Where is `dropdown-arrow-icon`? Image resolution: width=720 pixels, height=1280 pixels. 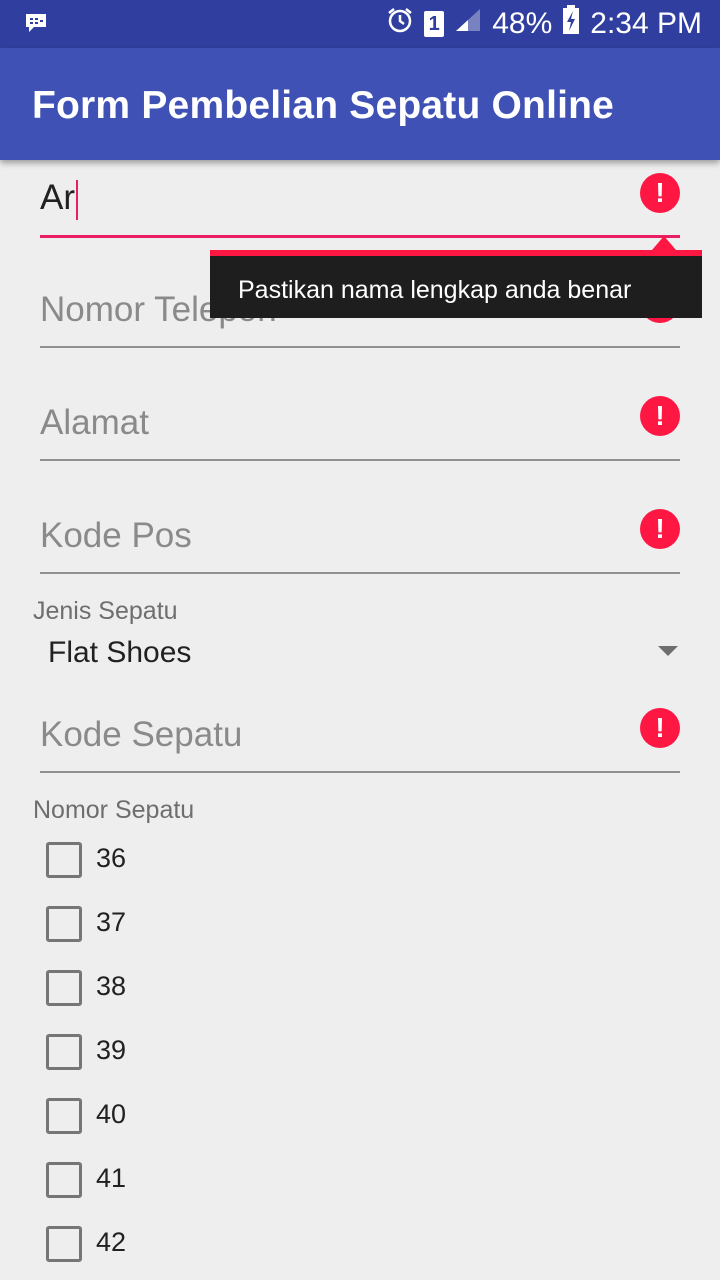
dropdown-arrow-icon is located at coordinates (668, 651).